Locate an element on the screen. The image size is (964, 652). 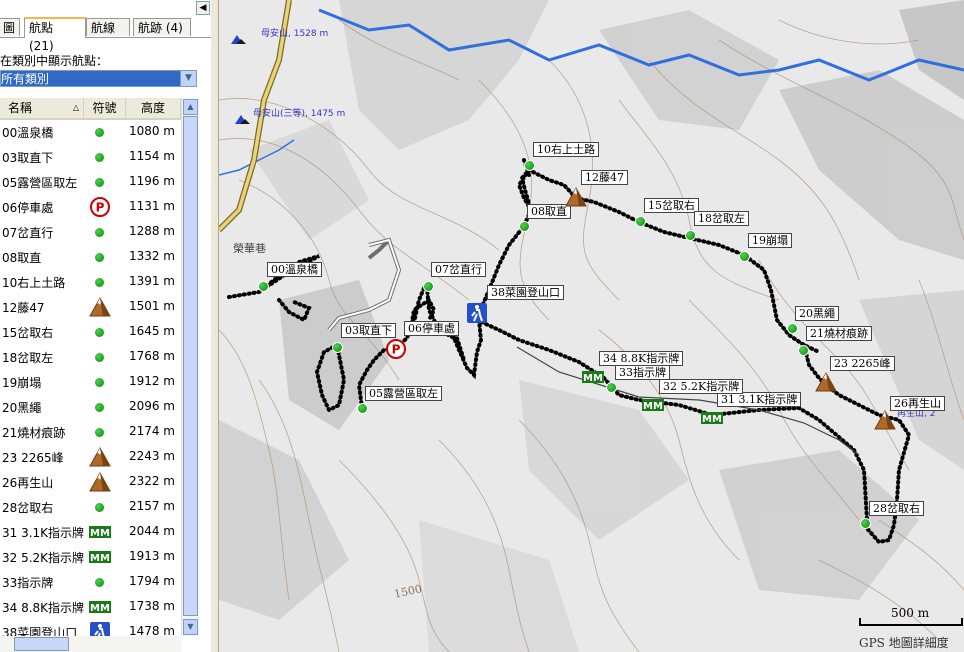
waypoint-name: 20黑繩 is located at coordinates (22, 408).